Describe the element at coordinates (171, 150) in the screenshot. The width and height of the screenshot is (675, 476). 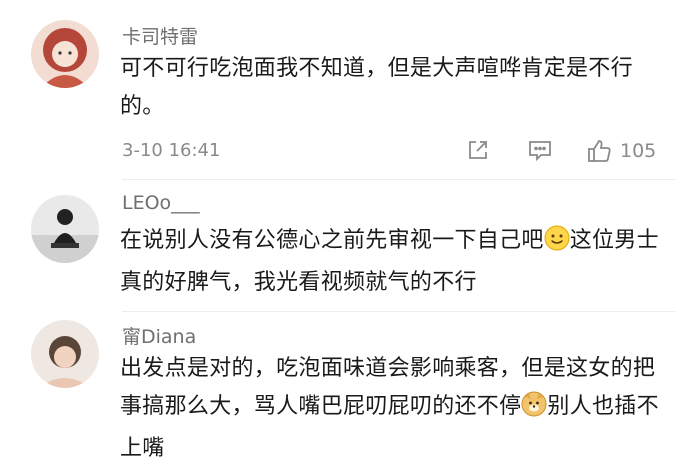
I see `timestamp: 3-10 16:41` at that location.